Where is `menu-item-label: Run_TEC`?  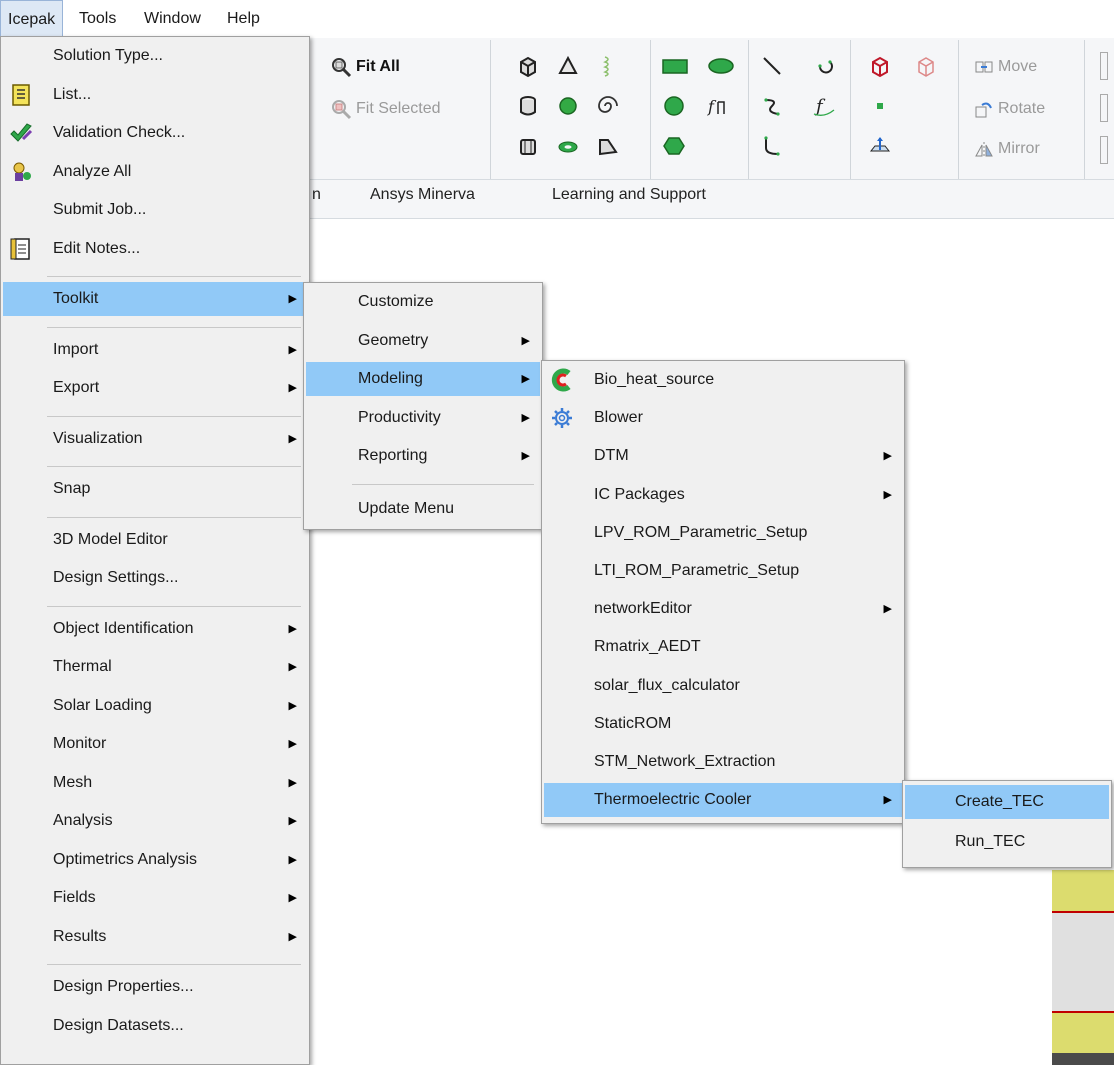 menu-item-label: Run_TEC is located at coordinates (990, 841).